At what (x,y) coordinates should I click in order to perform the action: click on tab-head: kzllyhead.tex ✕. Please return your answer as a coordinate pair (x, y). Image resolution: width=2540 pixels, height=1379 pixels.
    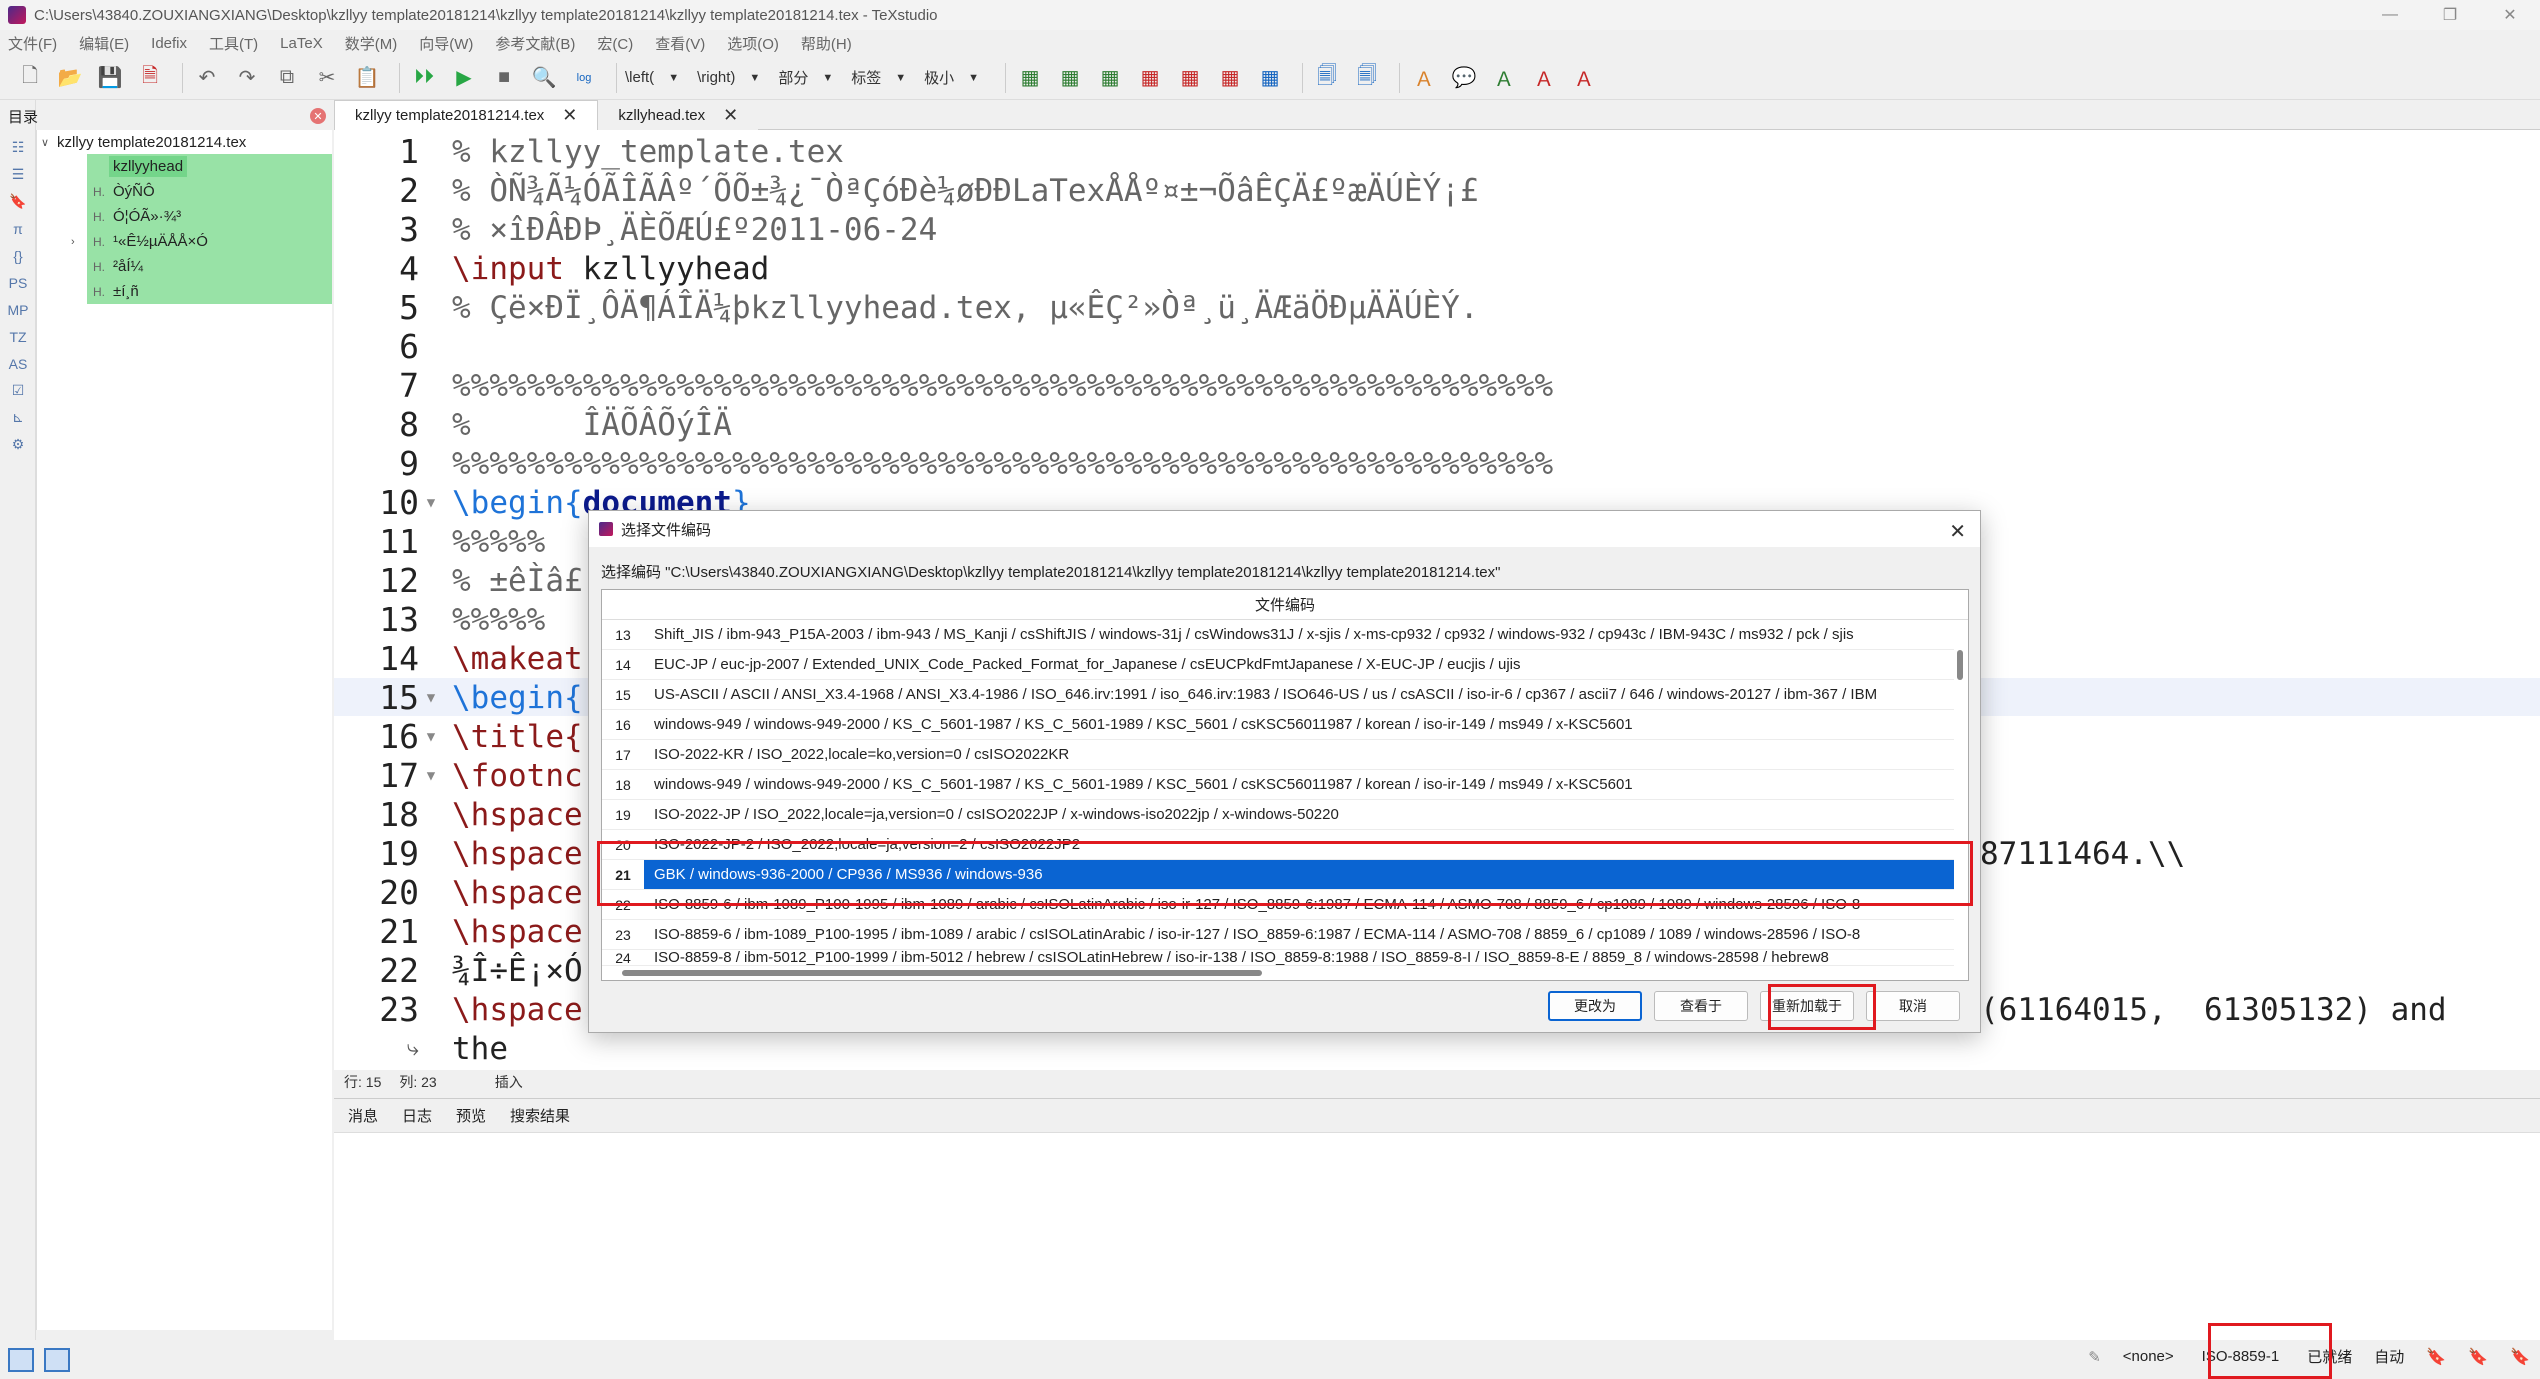
    Looking at the image, I should click on (678, 115).